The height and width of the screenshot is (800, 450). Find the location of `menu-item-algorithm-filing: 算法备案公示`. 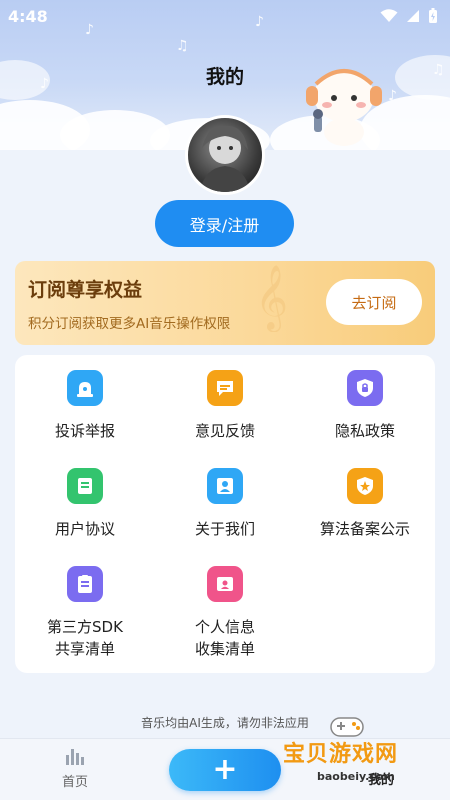

menu-item-algorithm-filing: 算法备案公示 is located at coordinates (365, 503).